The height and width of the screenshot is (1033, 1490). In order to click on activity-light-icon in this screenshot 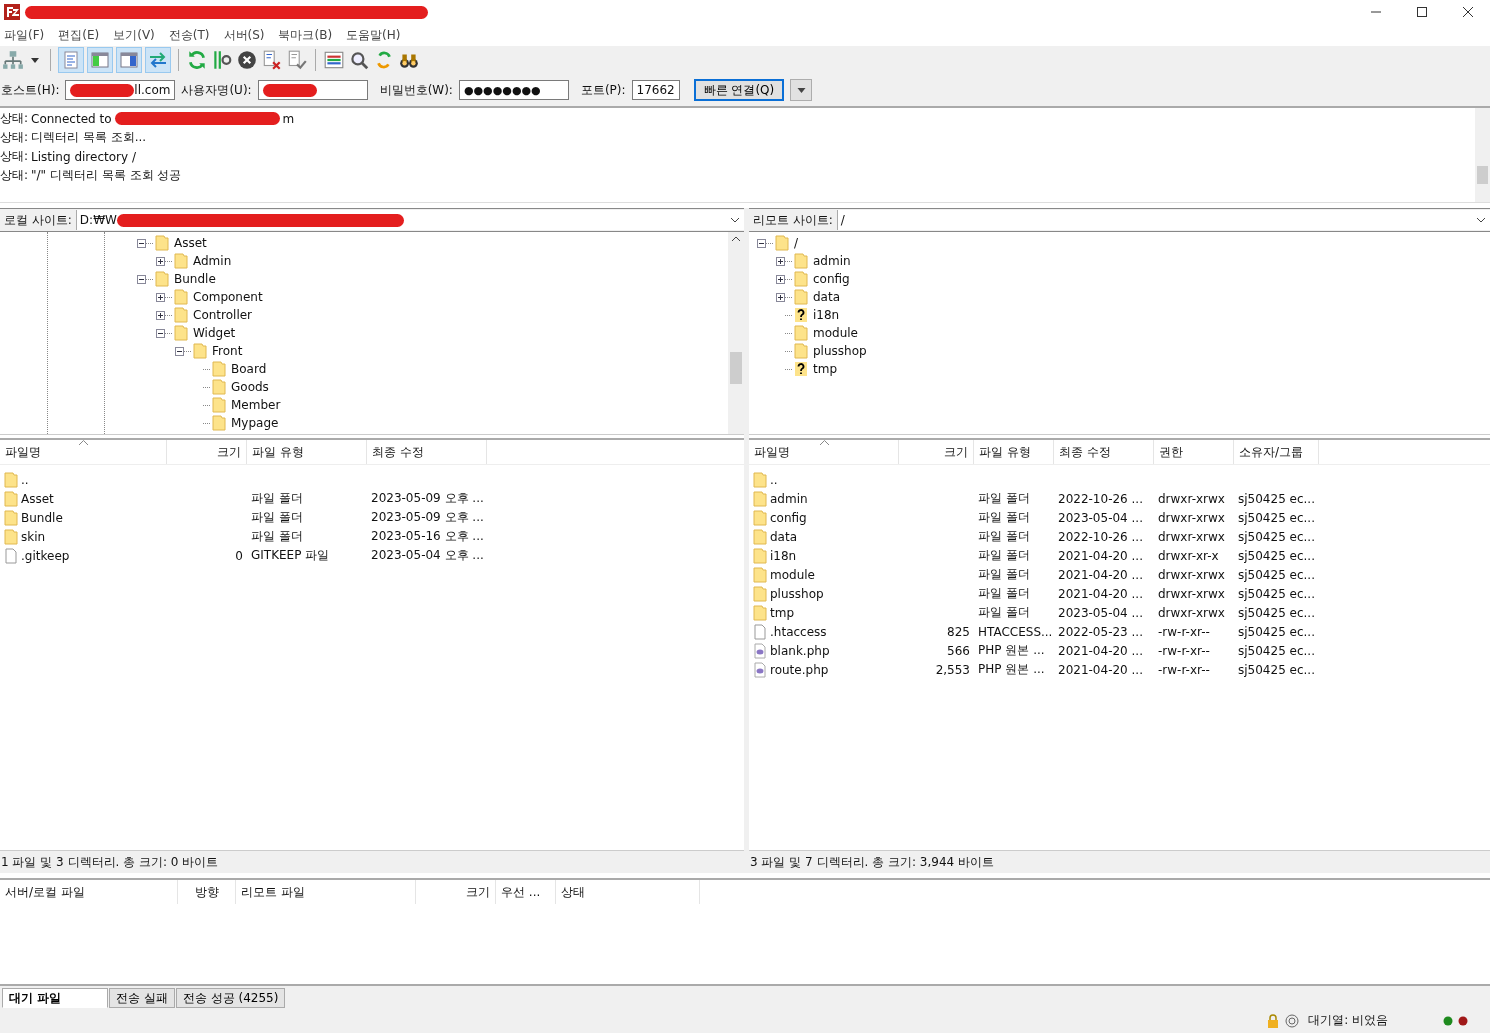, I will do `click(1463, 1020)`.